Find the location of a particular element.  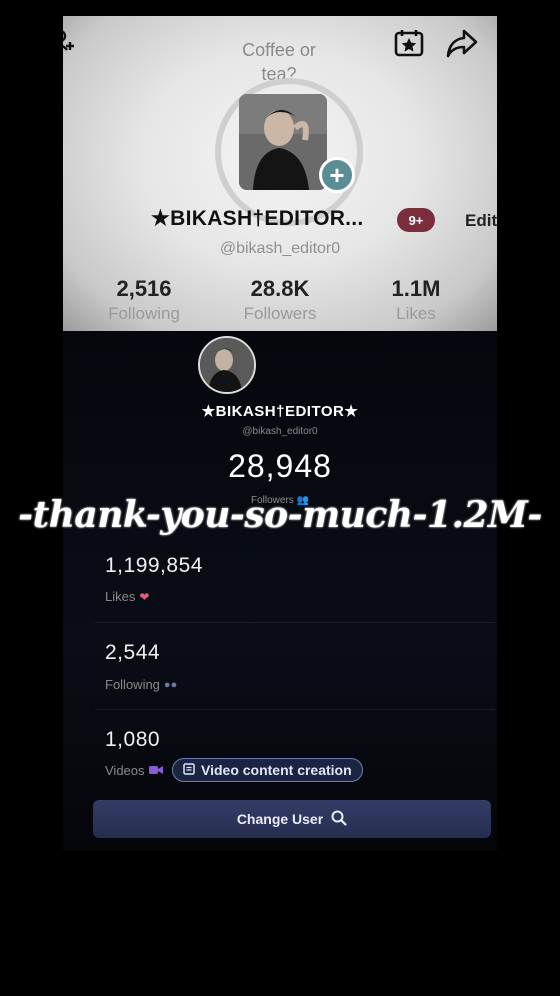

avatar is located at coordinates (283, 142).